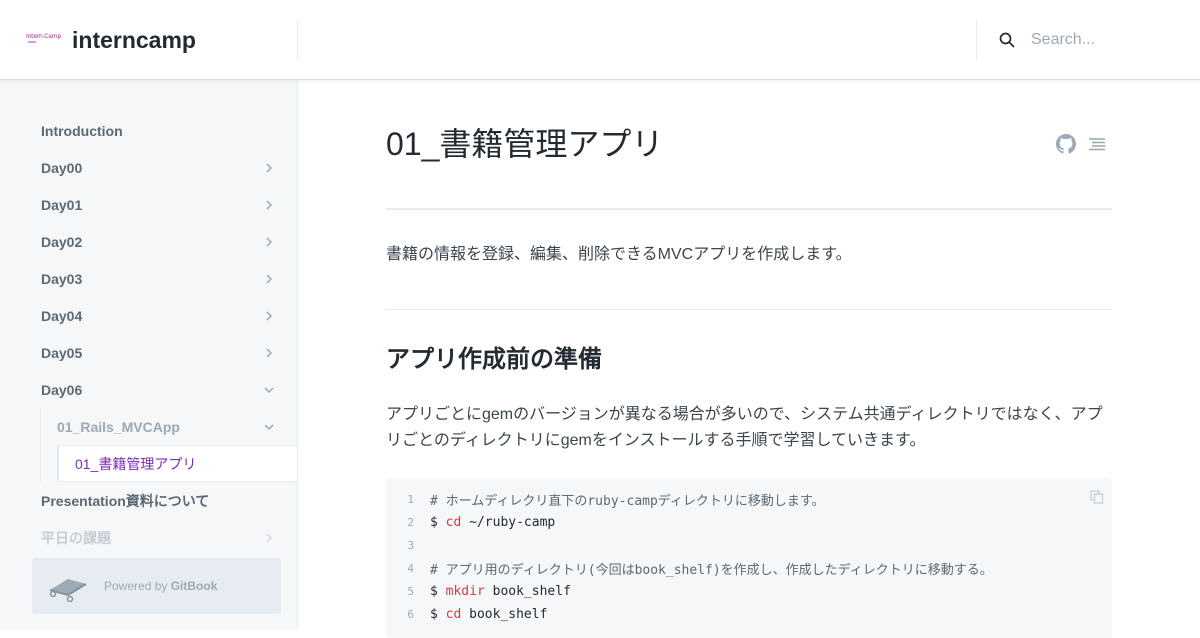 This screenshot has width=1200, height=638. Describe the element at coordinates (1007, 40) in the screenshot. I see `search-icon` at that location.